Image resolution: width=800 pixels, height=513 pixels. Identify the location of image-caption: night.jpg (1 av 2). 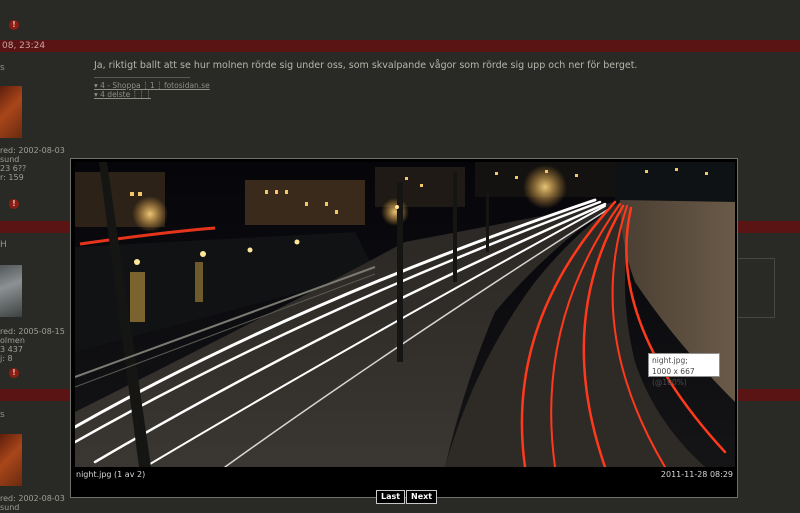
(111, 474).